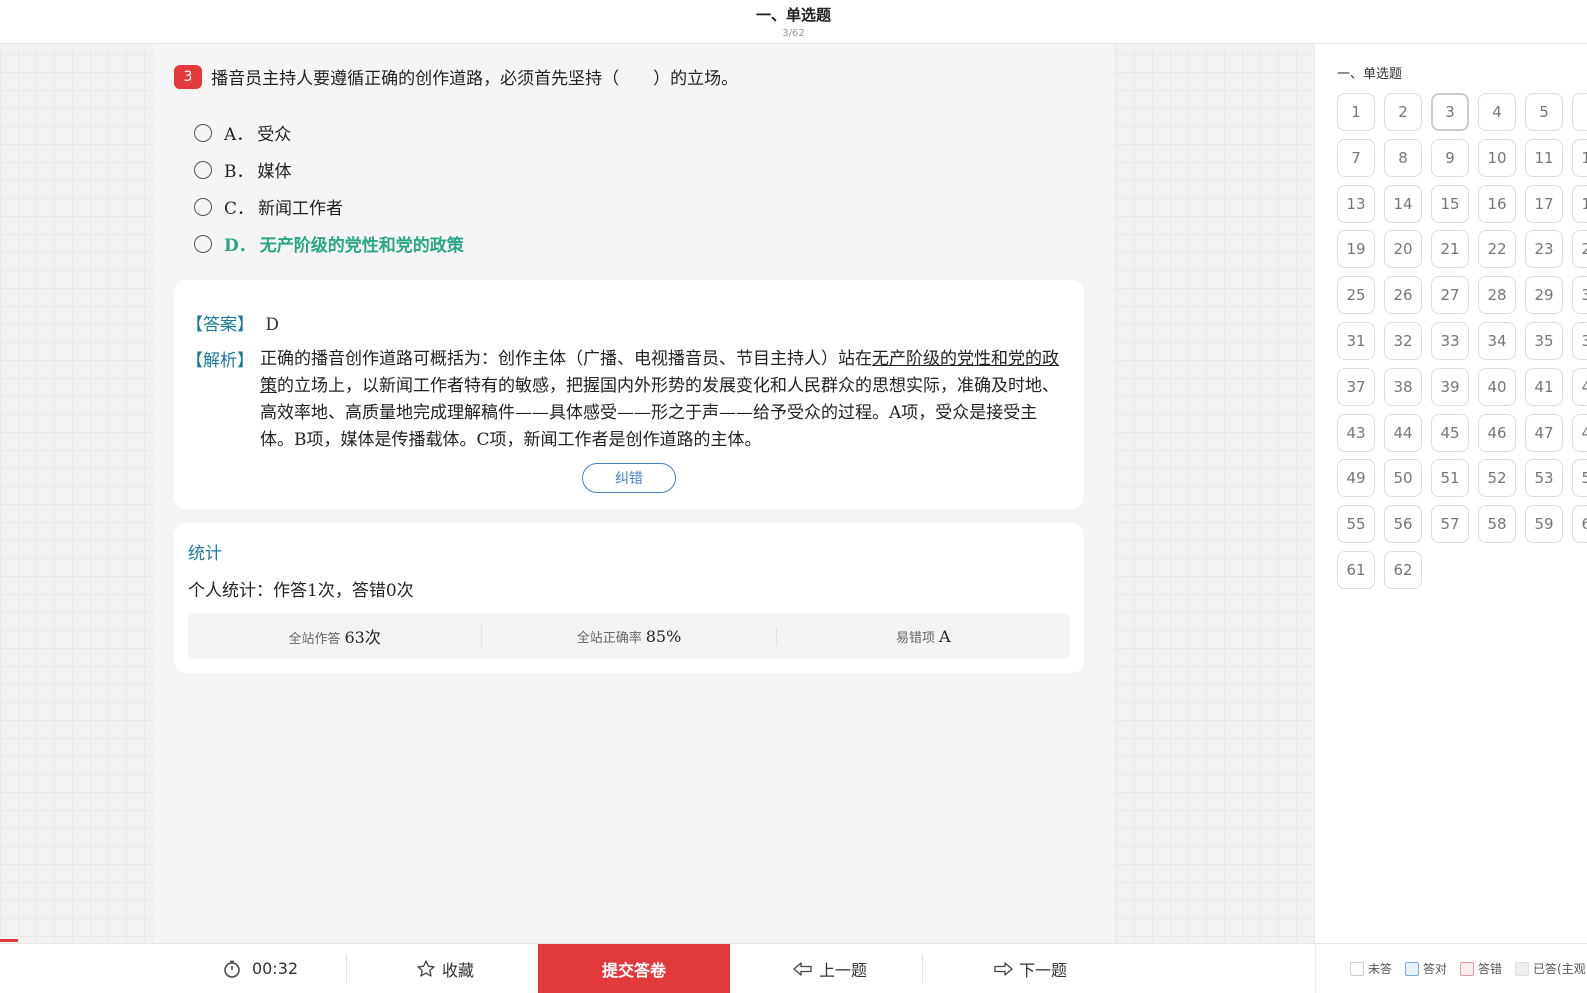 The height and width of the screenshot is (993, 1587). What do you see at coordinates (9, 940) in the screenshot?
I see `progress-indicator` at bounding box center [9, 940].